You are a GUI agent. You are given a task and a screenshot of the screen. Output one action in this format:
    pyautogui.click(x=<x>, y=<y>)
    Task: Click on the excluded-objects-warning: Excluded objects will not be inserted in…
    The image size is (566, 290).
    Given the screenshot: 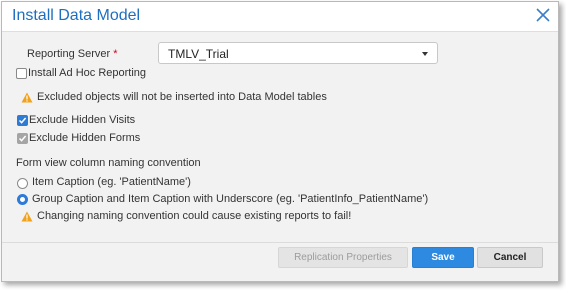 What is the action you would take?
    pyautogui.click(x=182, y=97)
    